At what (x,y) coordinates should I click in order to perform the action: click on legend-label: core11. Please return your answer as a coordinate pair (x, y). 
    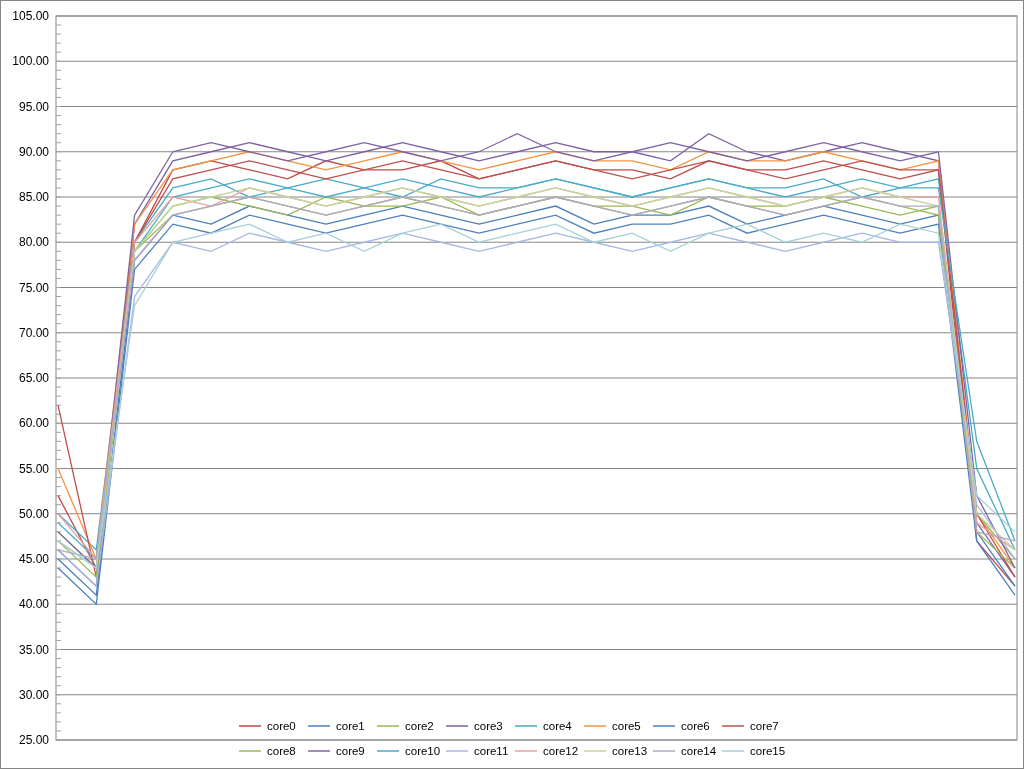
    Looking at the image, I should click on (491, 751).